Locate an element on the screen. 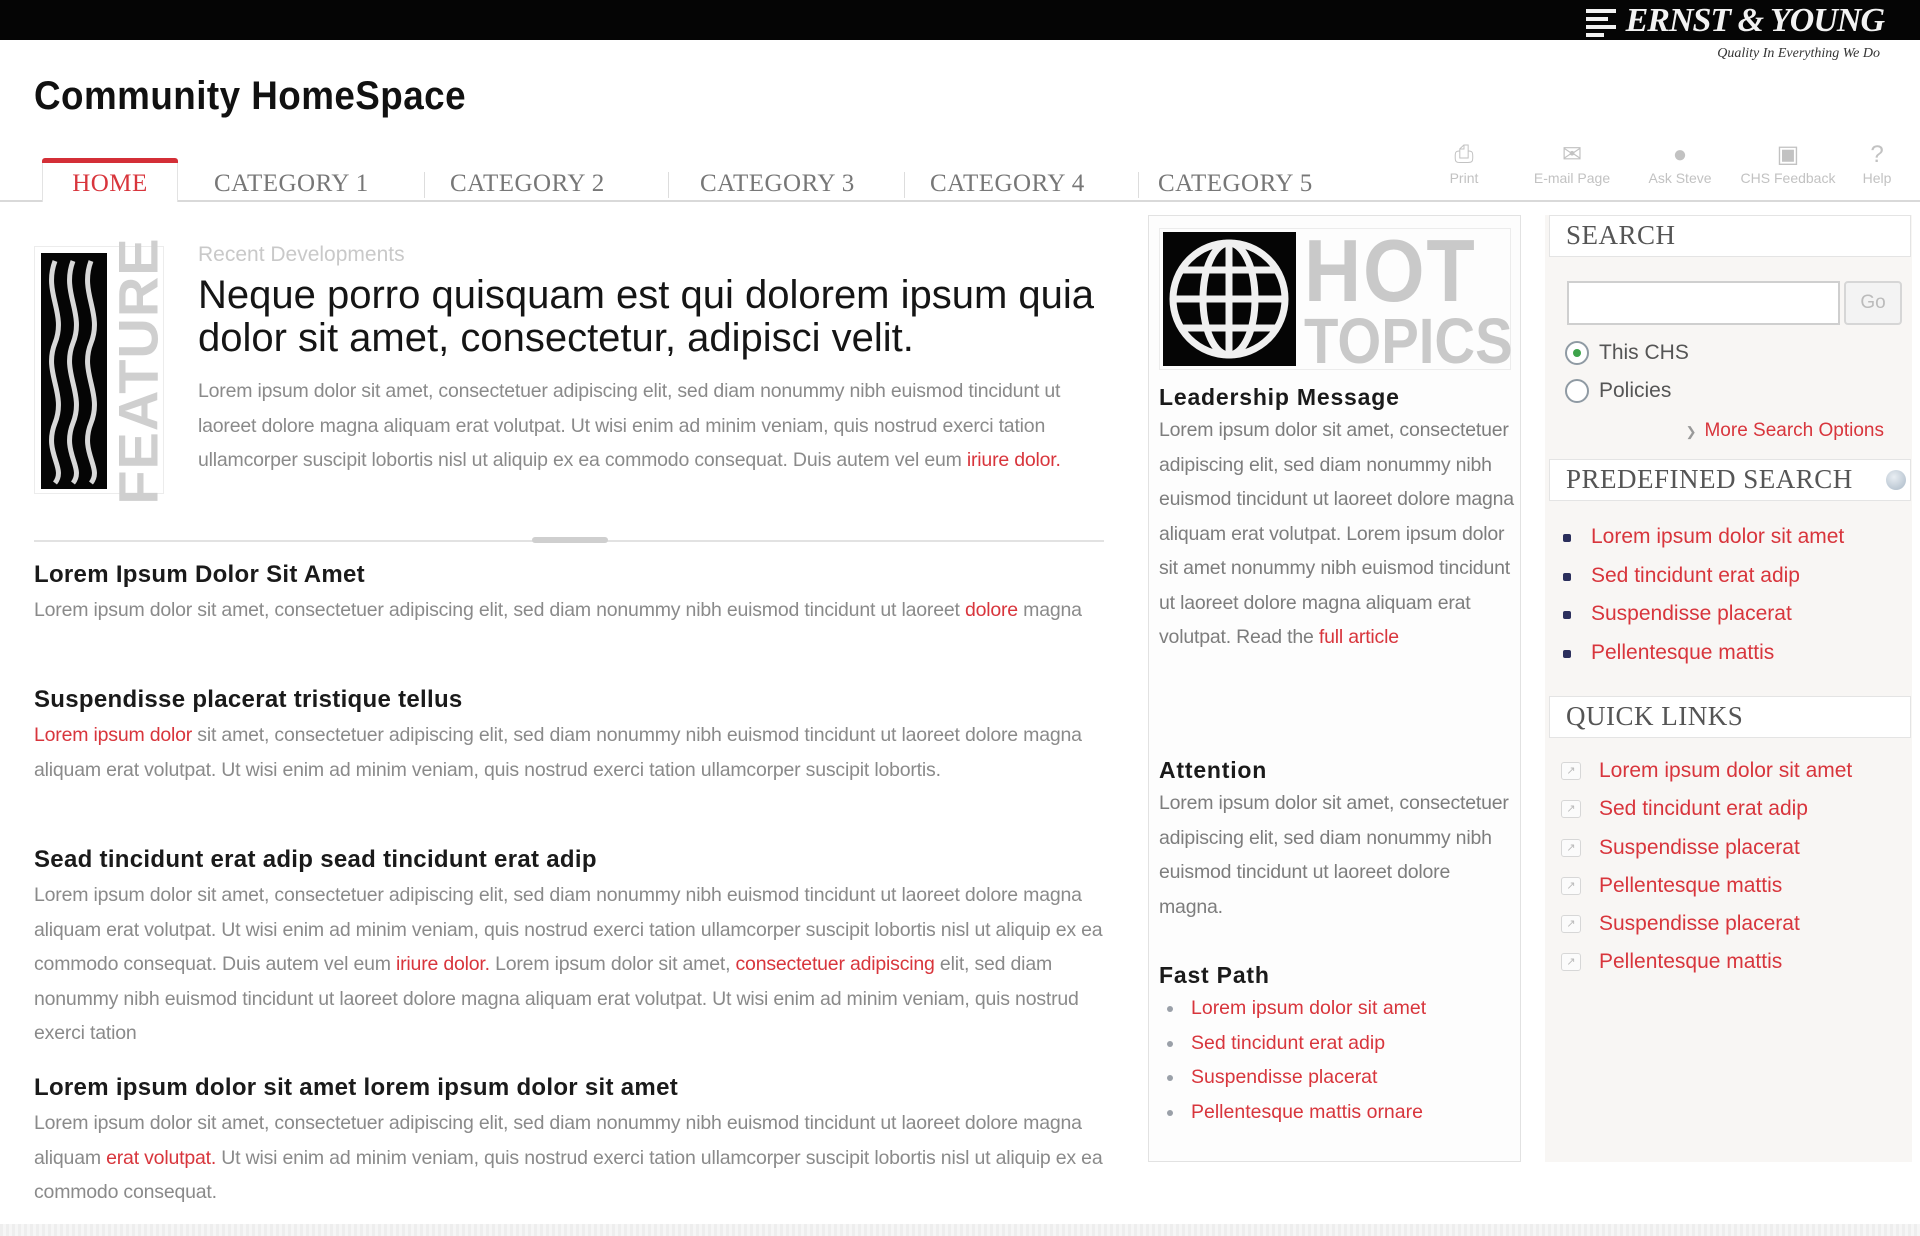 This screenshot has height=1236, width=1920. list-item: Pellentesque mattis is located at coordinates (1699, 653).